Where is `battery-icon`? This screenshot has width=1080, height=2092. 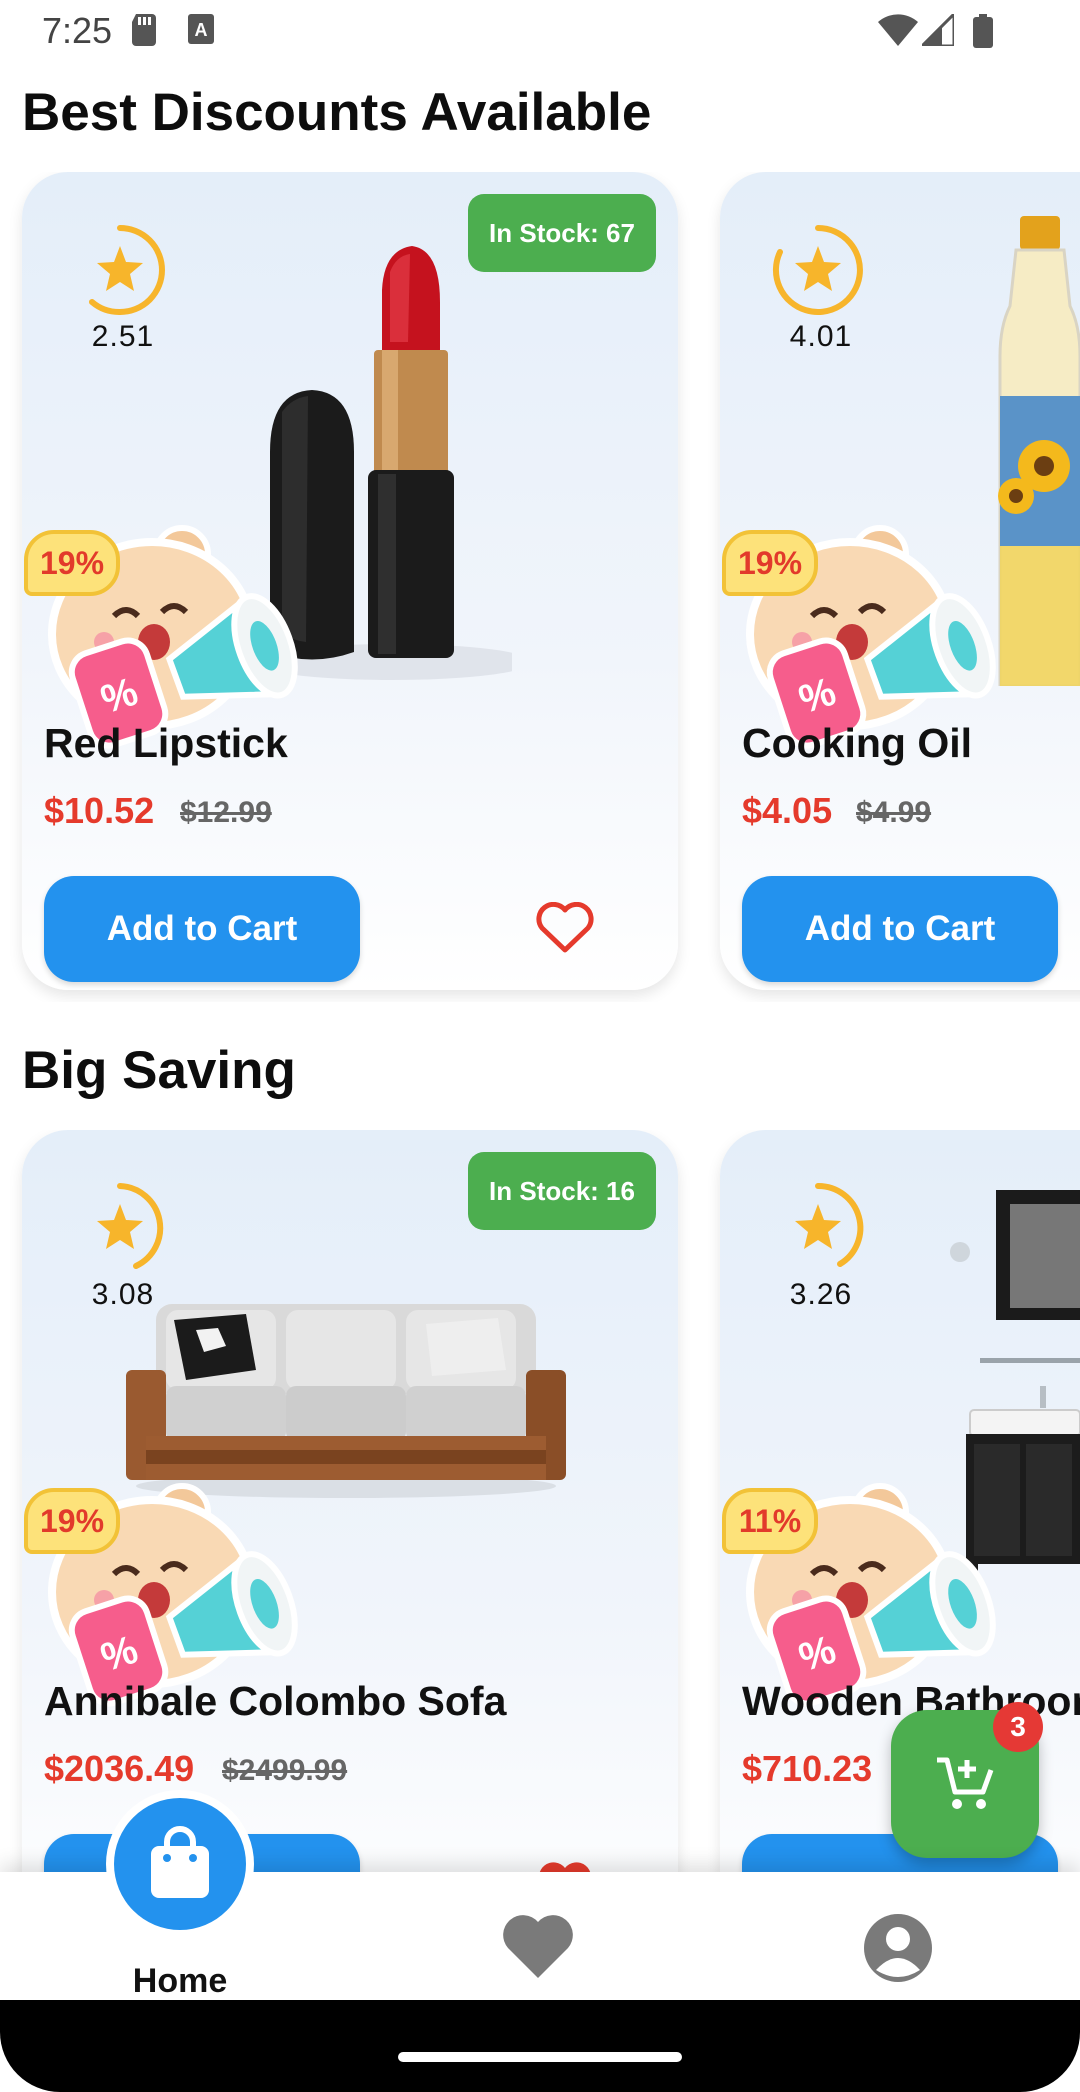
battery-icon is located at coordinates (983, 31).